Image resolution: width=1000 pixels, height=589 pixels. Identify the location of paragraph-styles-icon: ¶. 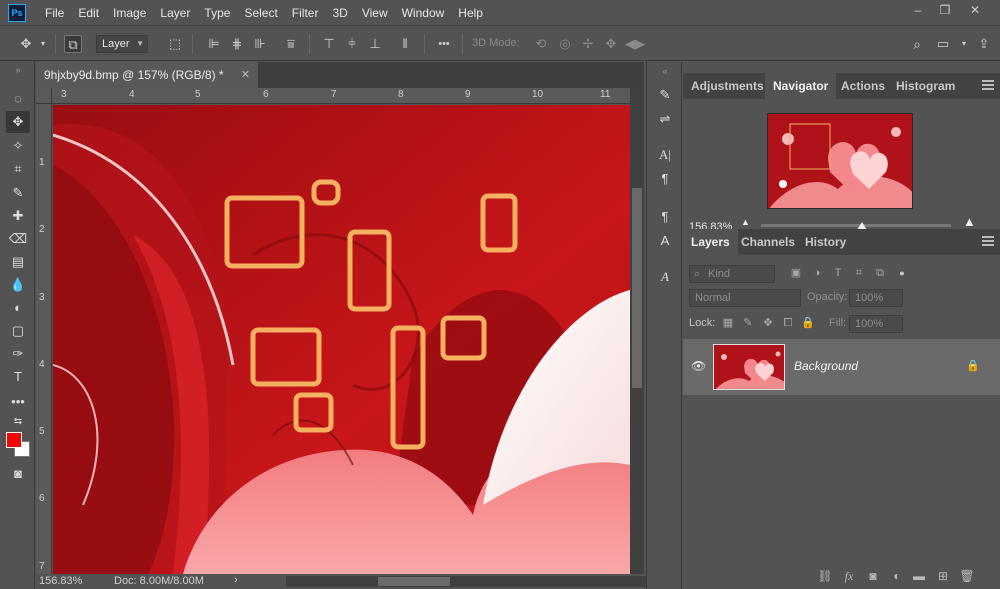
(665, 217).